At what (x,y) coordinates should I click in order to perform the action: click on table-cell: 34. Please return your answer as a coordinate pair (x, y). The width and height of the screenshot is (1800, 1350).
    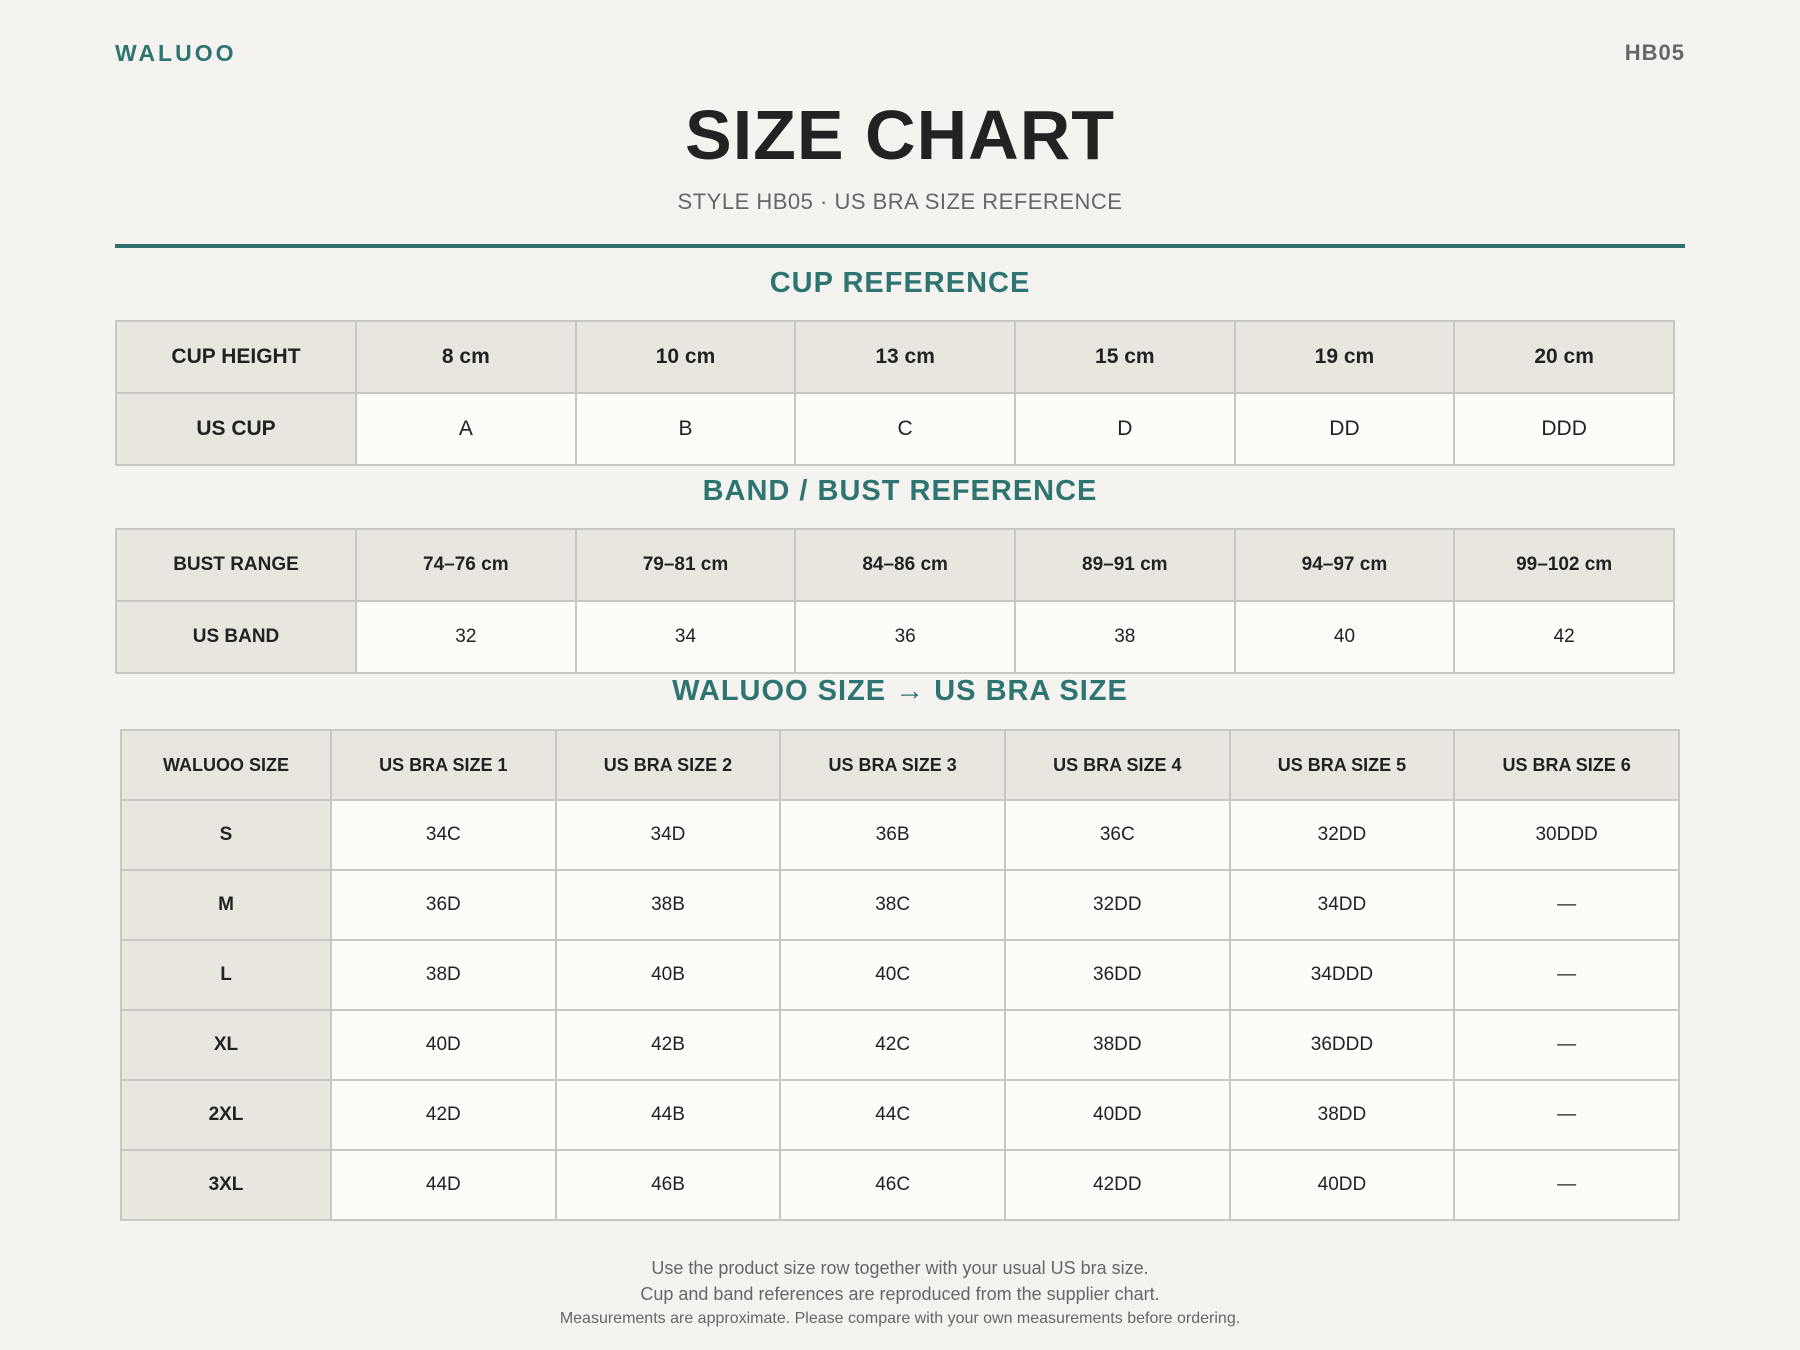
    Looking at the image, I should click on (685, 637).